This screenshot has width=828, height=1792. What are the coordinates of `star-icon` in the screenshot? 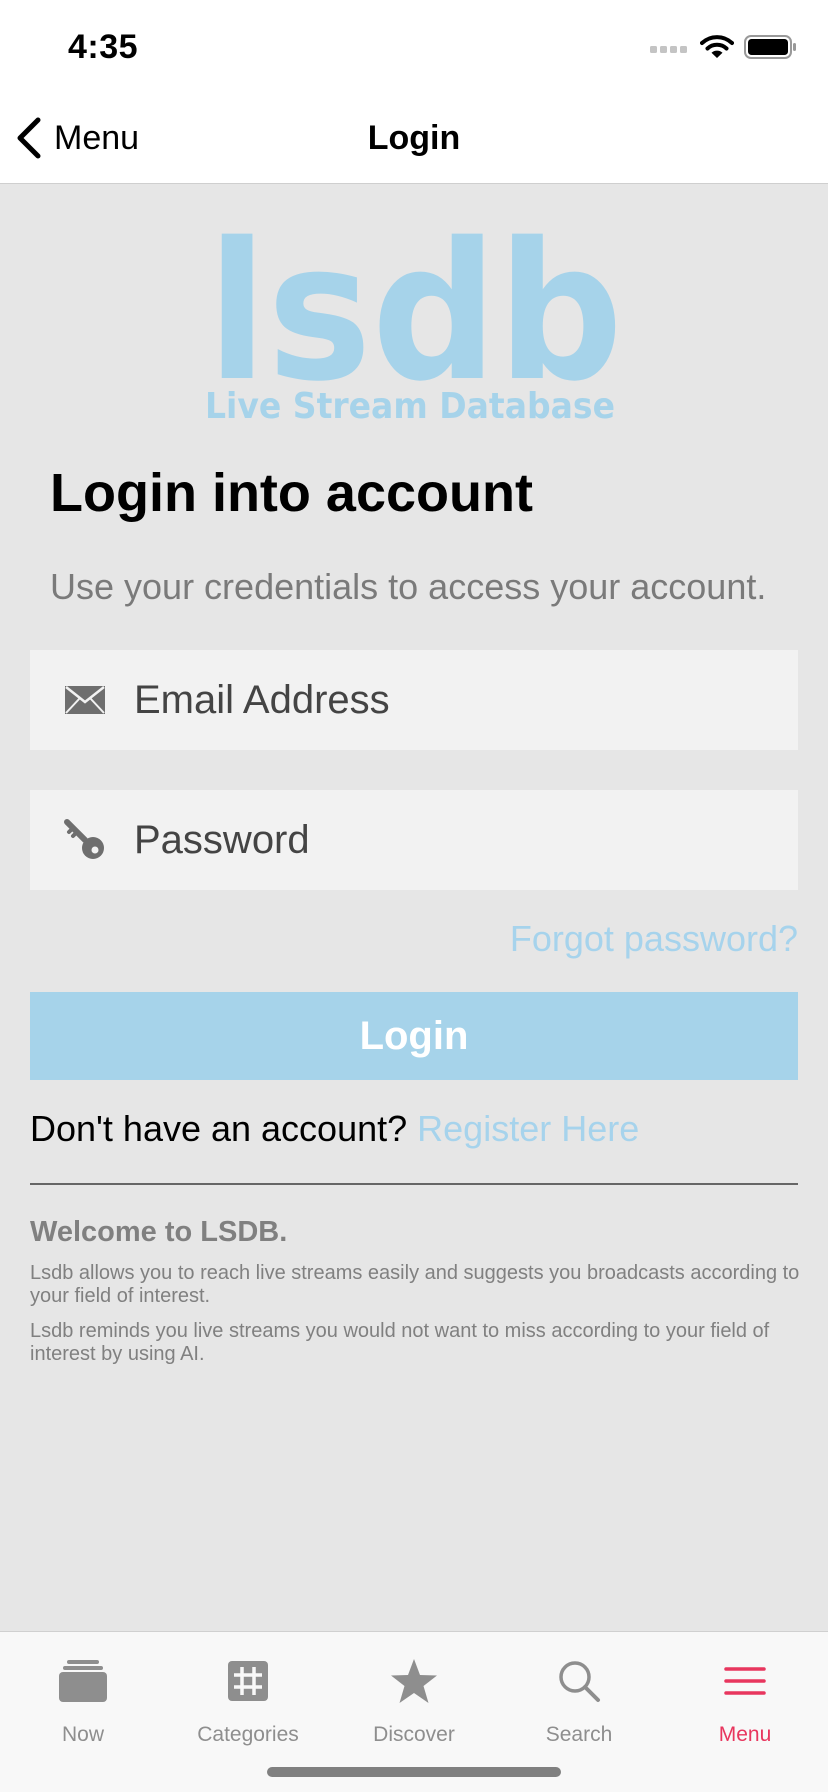 It's located at (414, 1681).